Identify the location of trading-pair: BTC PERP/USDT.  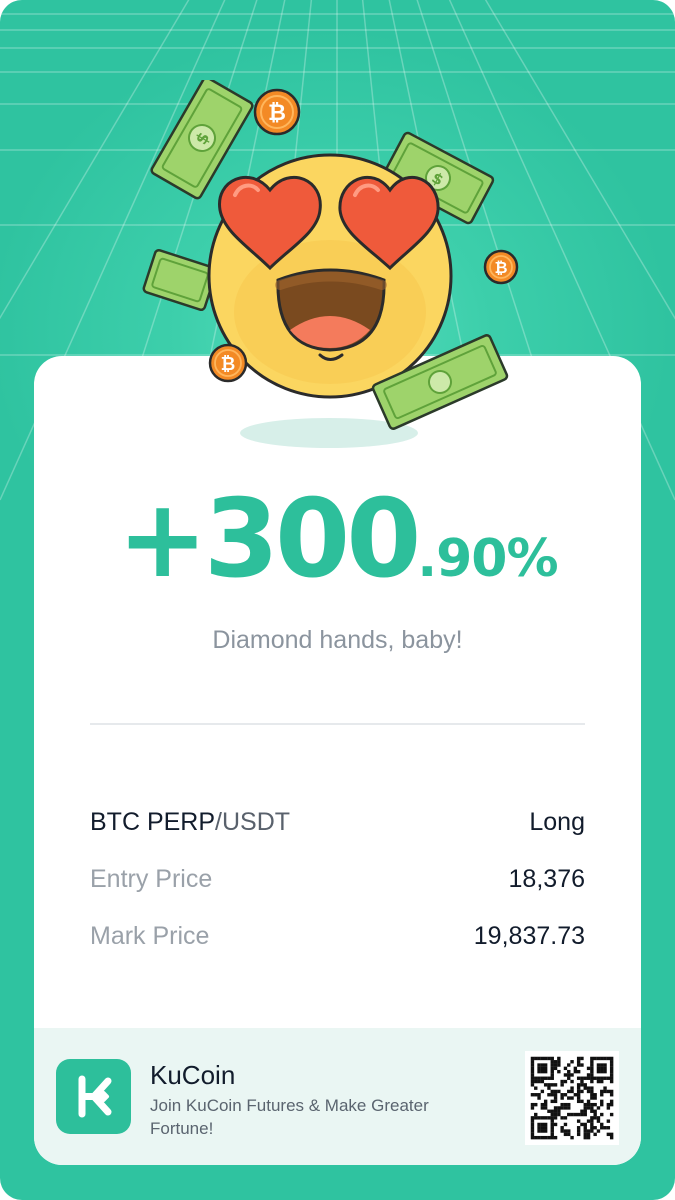
(190, 822).